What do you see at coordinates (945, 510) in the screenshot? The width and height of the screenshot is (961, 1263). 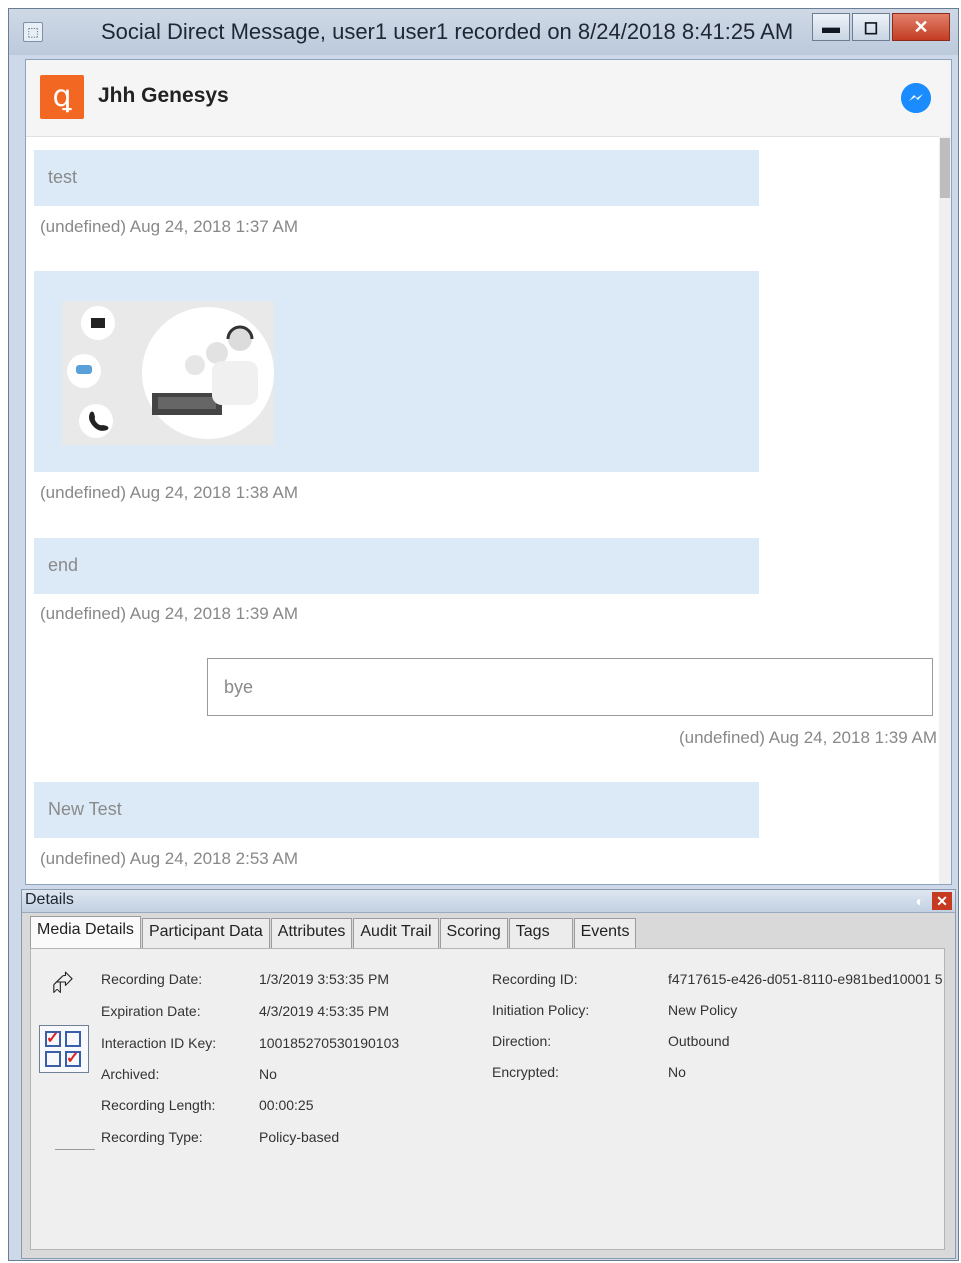 I see `conversation-scrollbar` at bounding box center [945, 510].